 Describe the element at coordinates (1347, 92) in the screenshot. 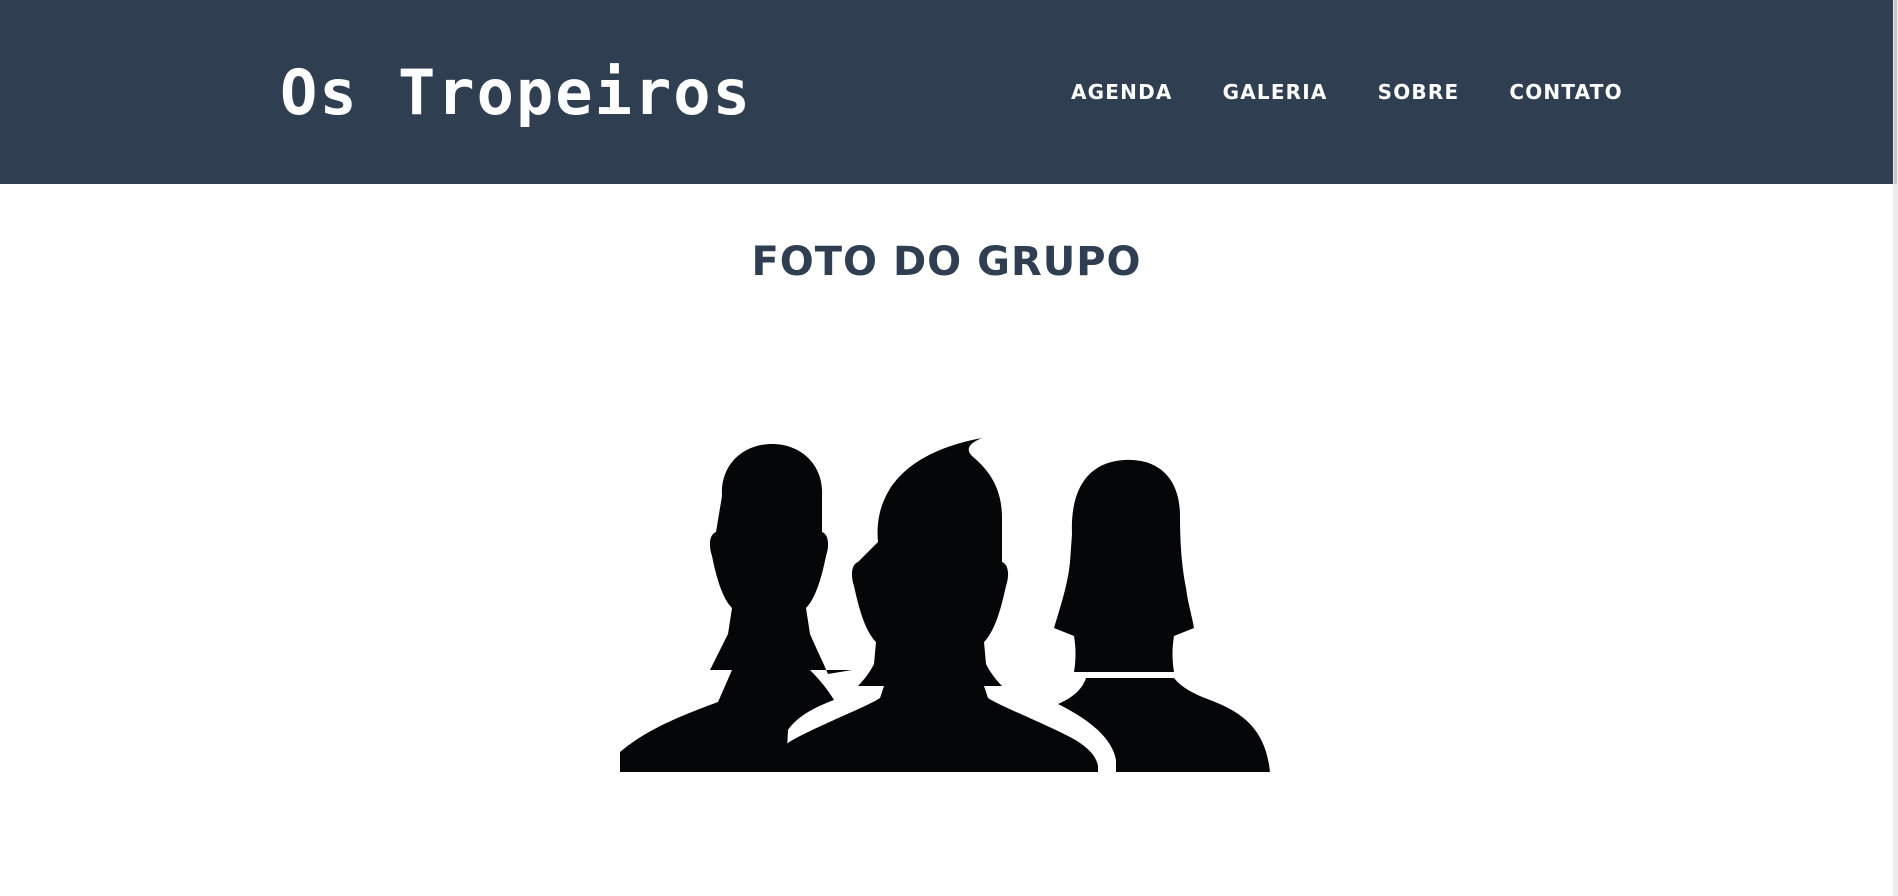

I see `main-nav: AGENDA GALERIA SOBRE CONTATO` at that location.